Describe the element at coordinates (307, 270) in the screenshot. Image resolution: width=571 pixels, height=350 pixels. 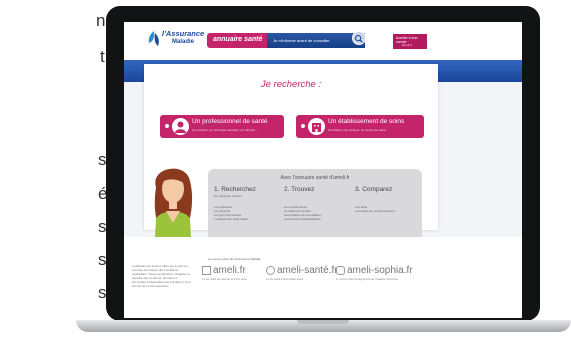
I see `brand-name: ameli-santé.fr` at that location.